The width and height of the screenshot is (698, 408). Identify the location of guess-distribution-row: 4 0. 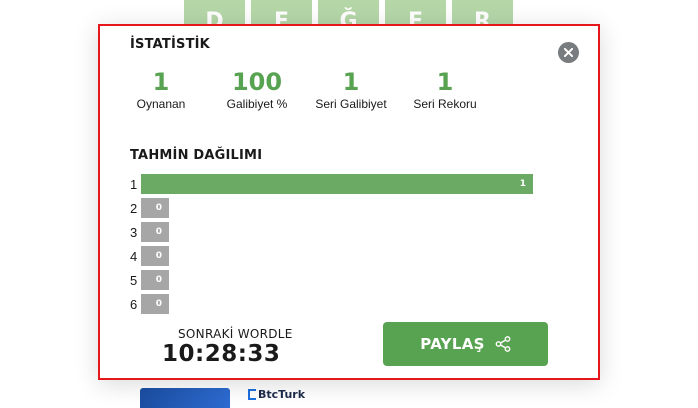
(149, 256).